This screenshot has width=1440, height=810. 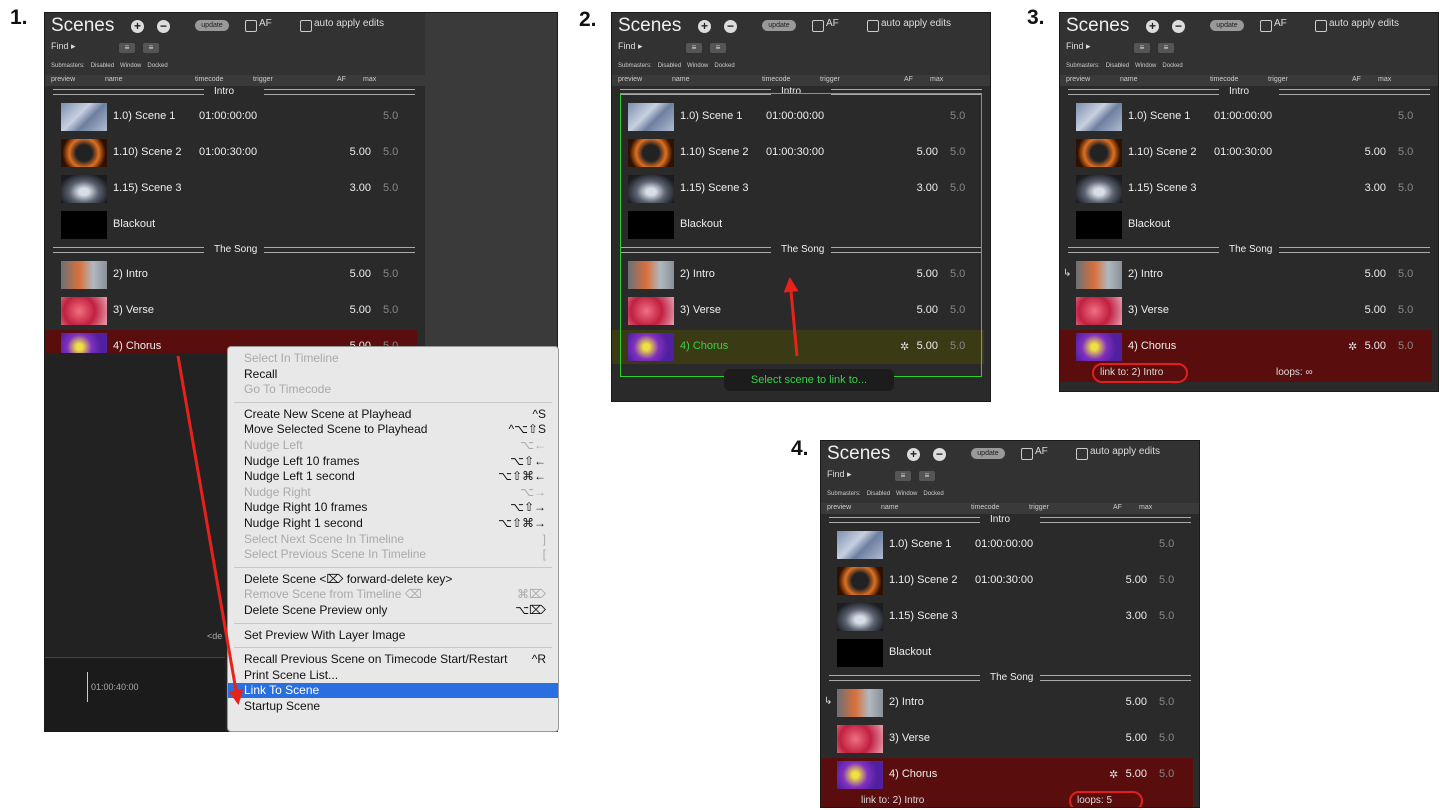 What do you see at coordinates (397, 414) in the screenshot?
I see `menu-item-create-new-scene-at-playhead: Create New Scene at Playhead ^S` at bounding box center [397, 414].